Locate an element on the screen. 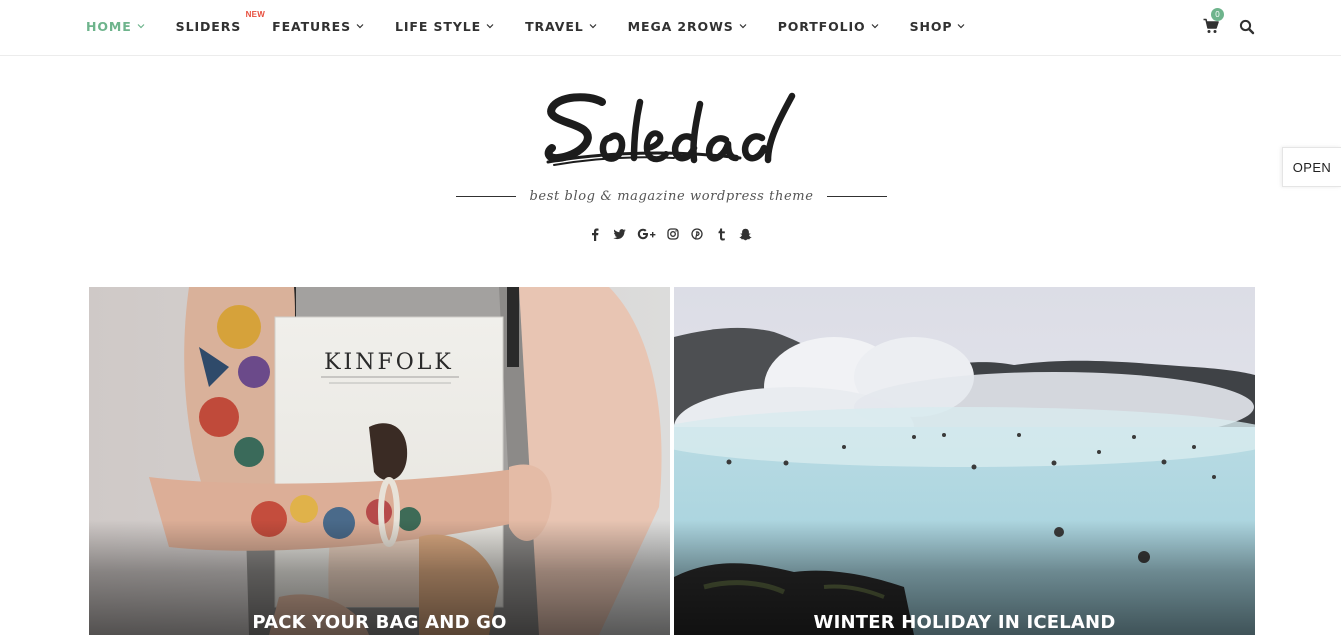 The height and width of the screenshot is (635, 1341). menu-item-label: SHOP is located at coordinates (931, 26).